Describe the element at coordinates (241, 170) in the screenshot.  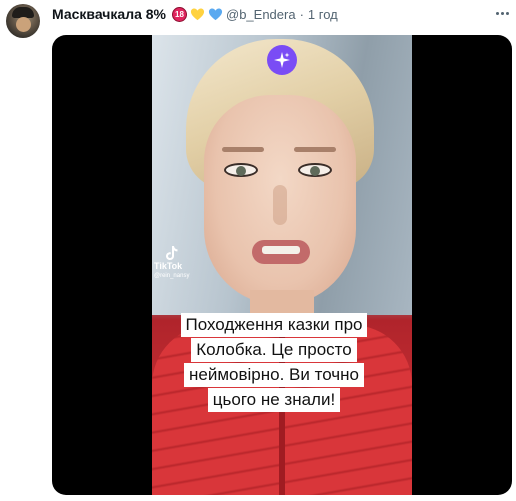
I see `left-eye` at that location.